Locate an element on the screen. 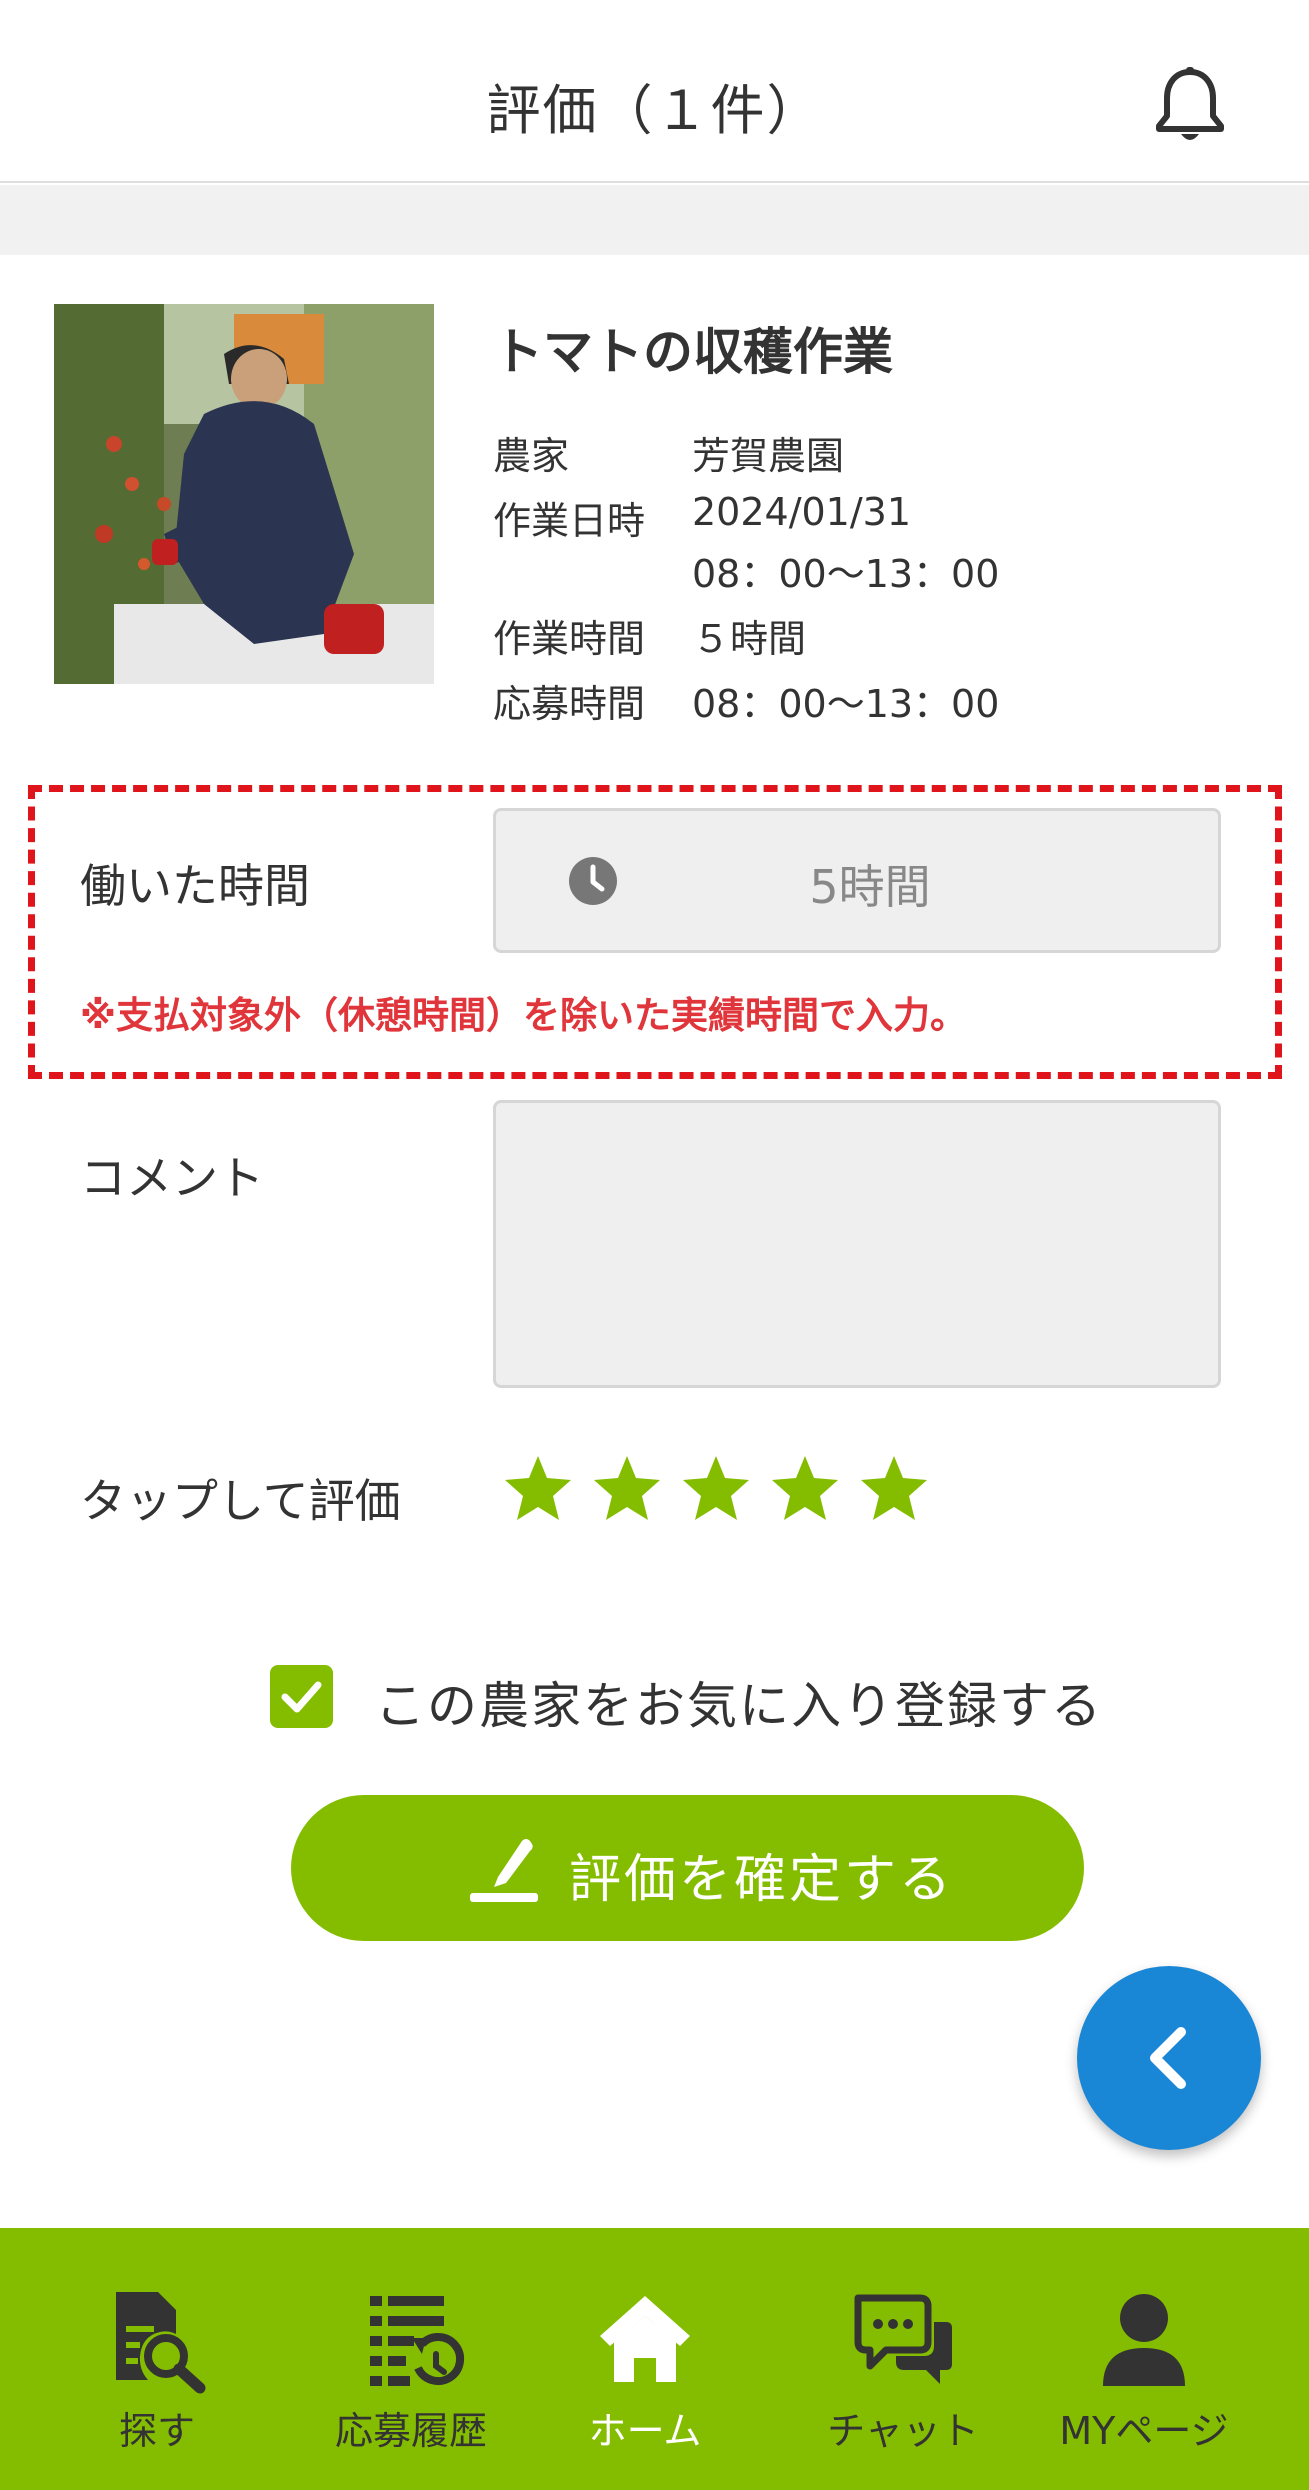  bottom-navigation: 探す 応募履歴 ホーム チャット MYページ is located at coordinates (654, 2359).